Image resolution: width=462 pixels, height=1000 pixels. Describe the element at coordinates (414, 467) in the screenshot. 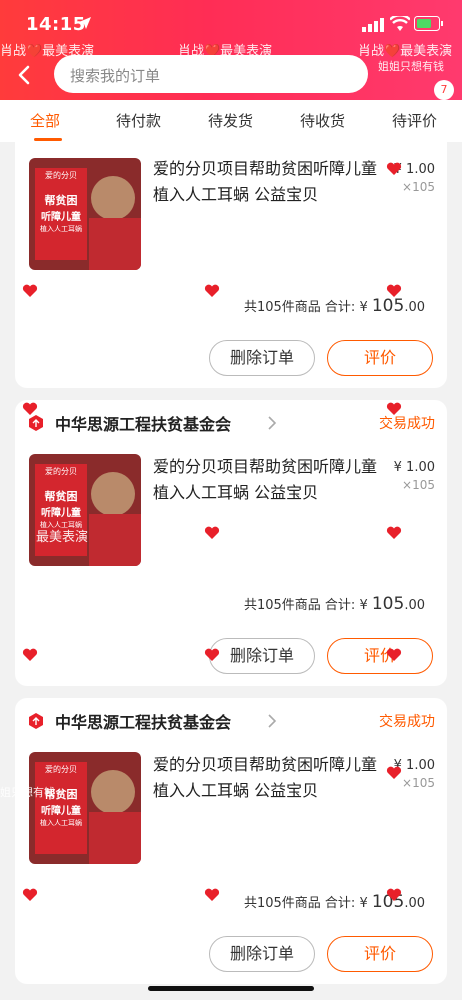

I see `product-price: ¥ 1.00` at that location.